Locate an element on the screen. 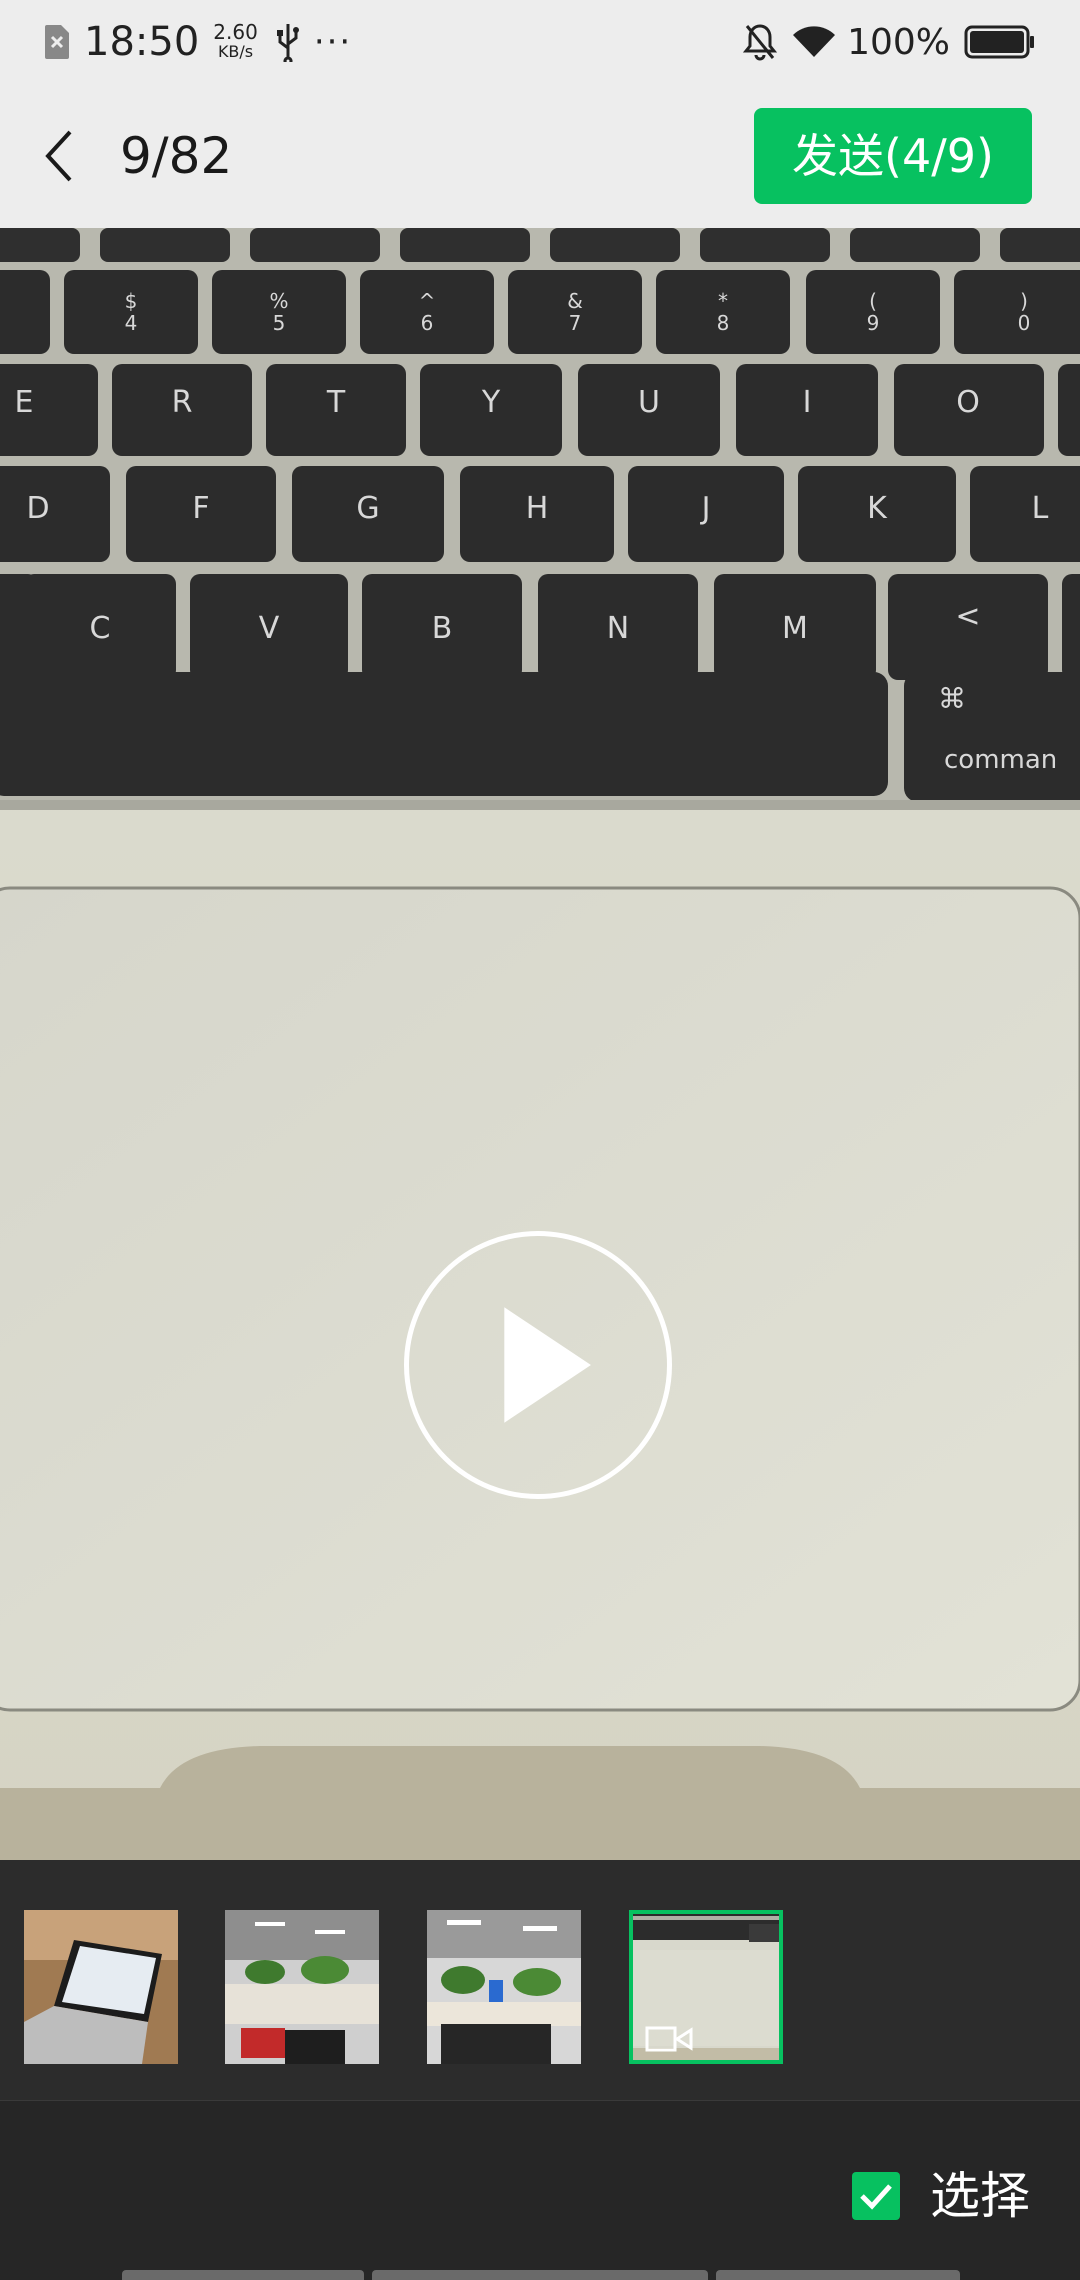  bottom-bar: 选择 is located at coordinates (540, 2196).